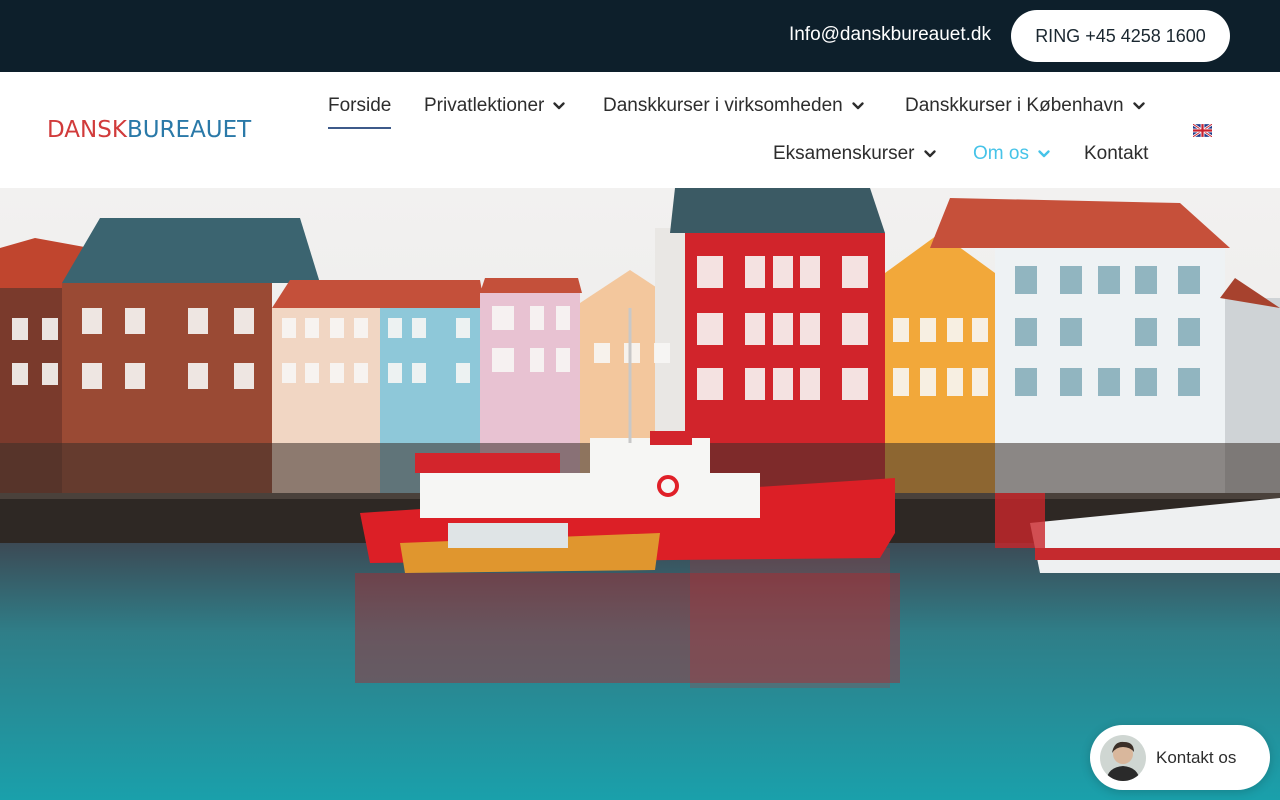 The height and width of the screenshot is (800, 1280). I want to click on avatar, so click(1123, 757).